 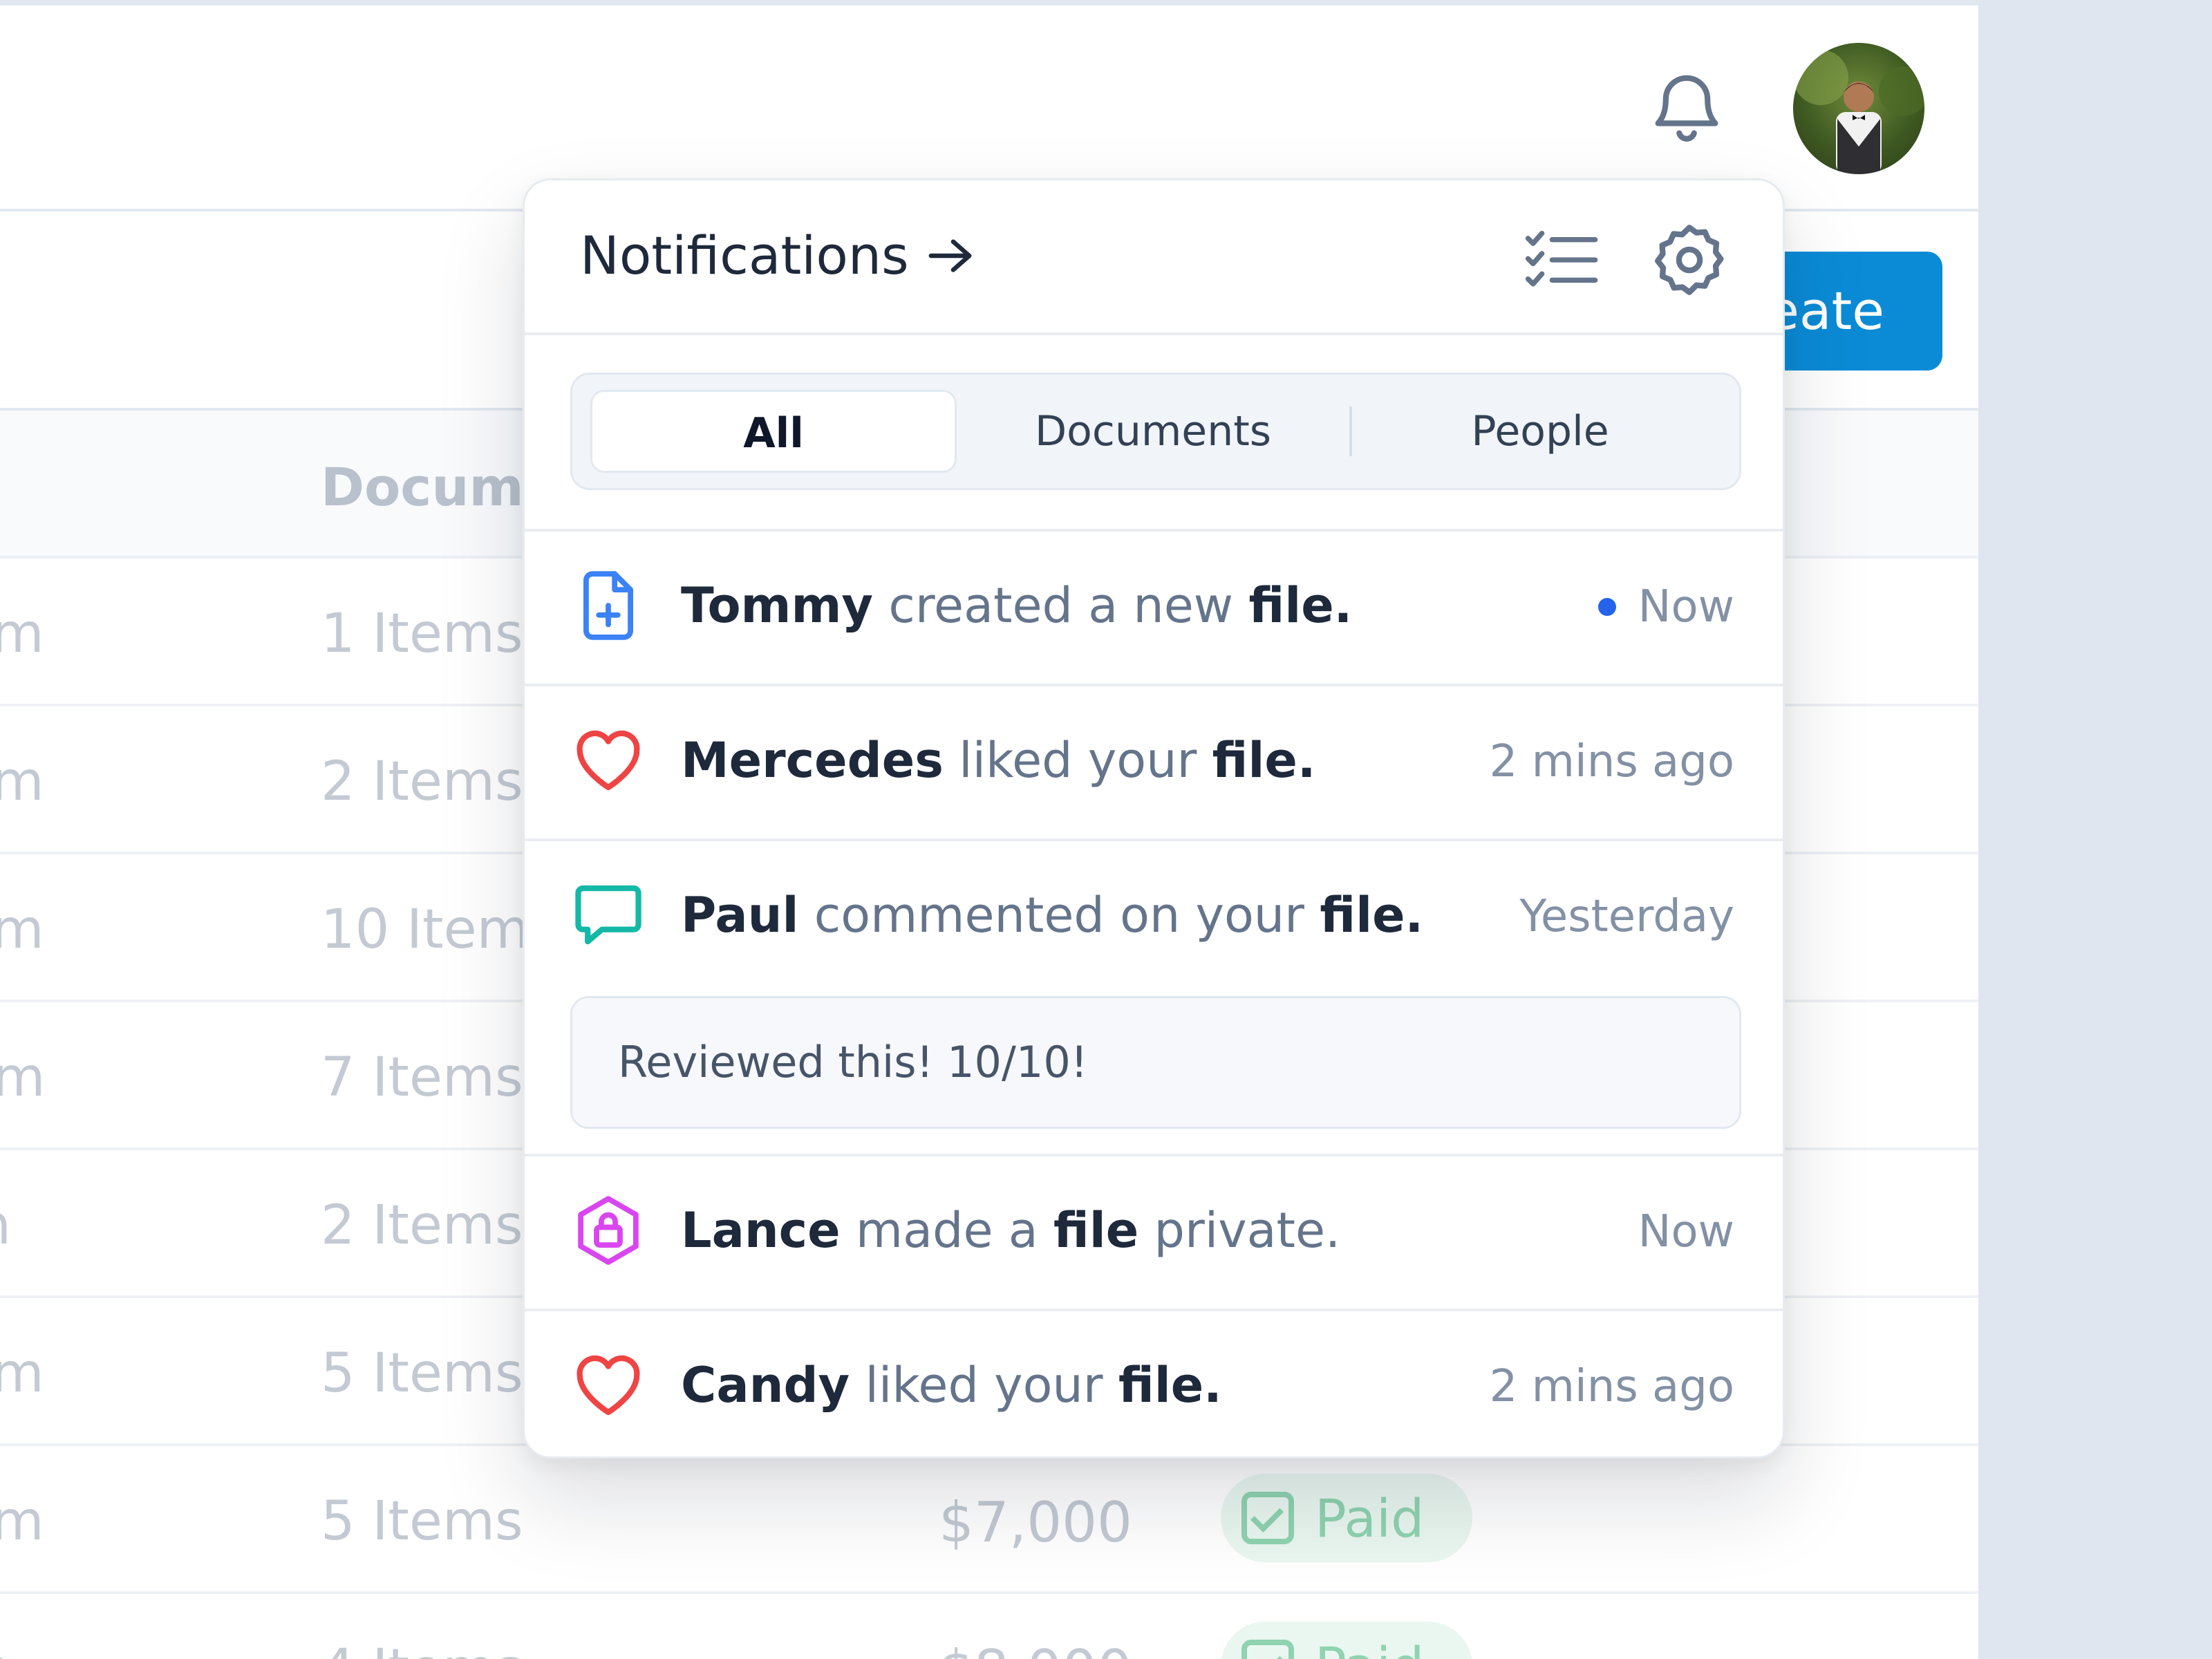 I want to click on notification-time-wrap: Yesterday, so click(x=1626, y=917).